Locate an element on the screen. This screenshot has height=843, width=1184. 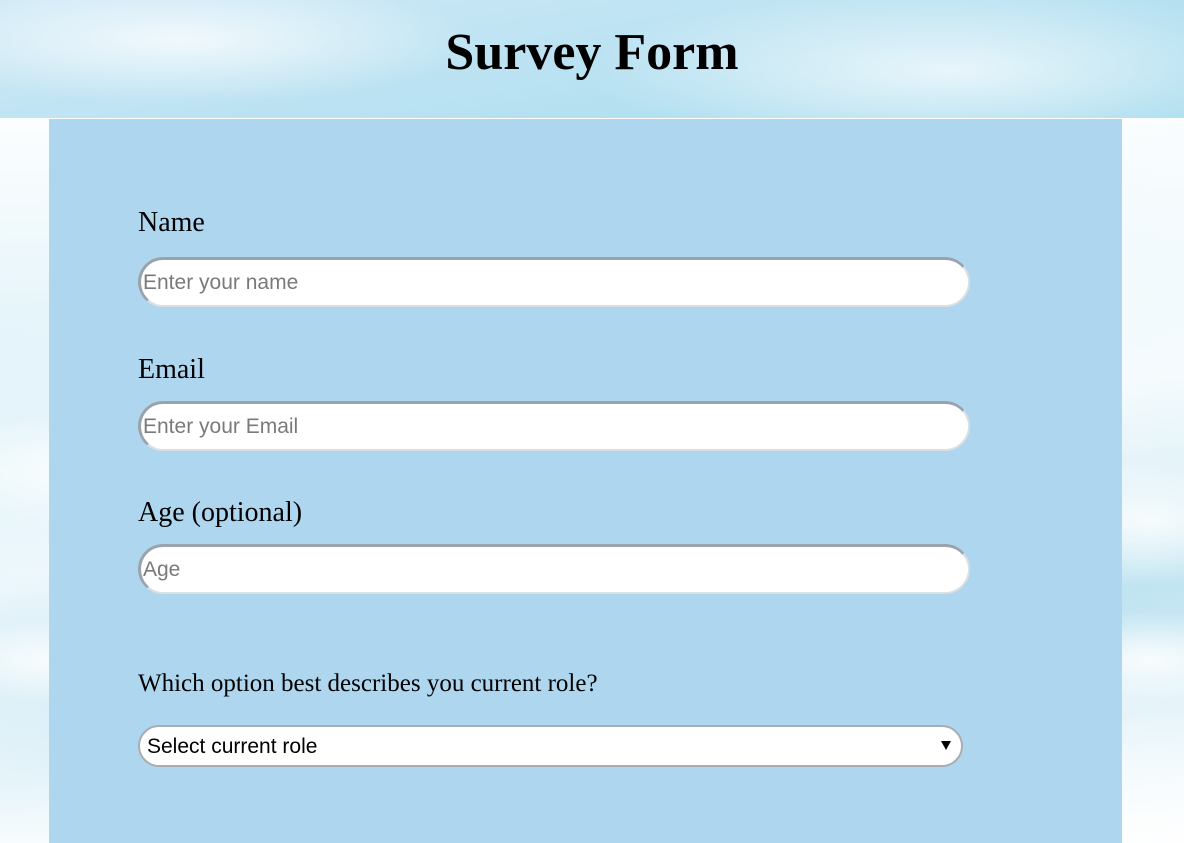
role-dropdown: Select current role is located at coordinates (550, 746).